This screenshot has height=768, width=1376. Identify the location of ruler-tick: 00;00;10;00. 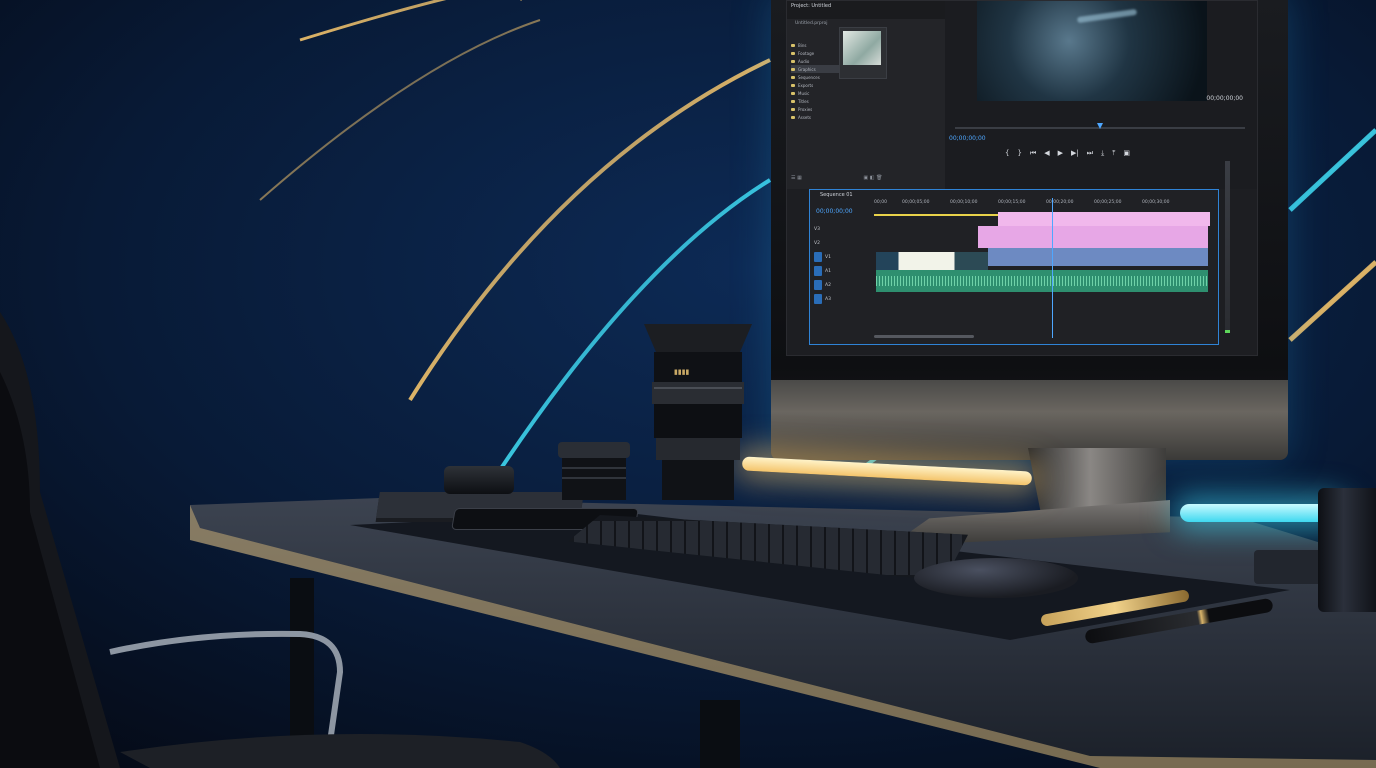
(964, 202).